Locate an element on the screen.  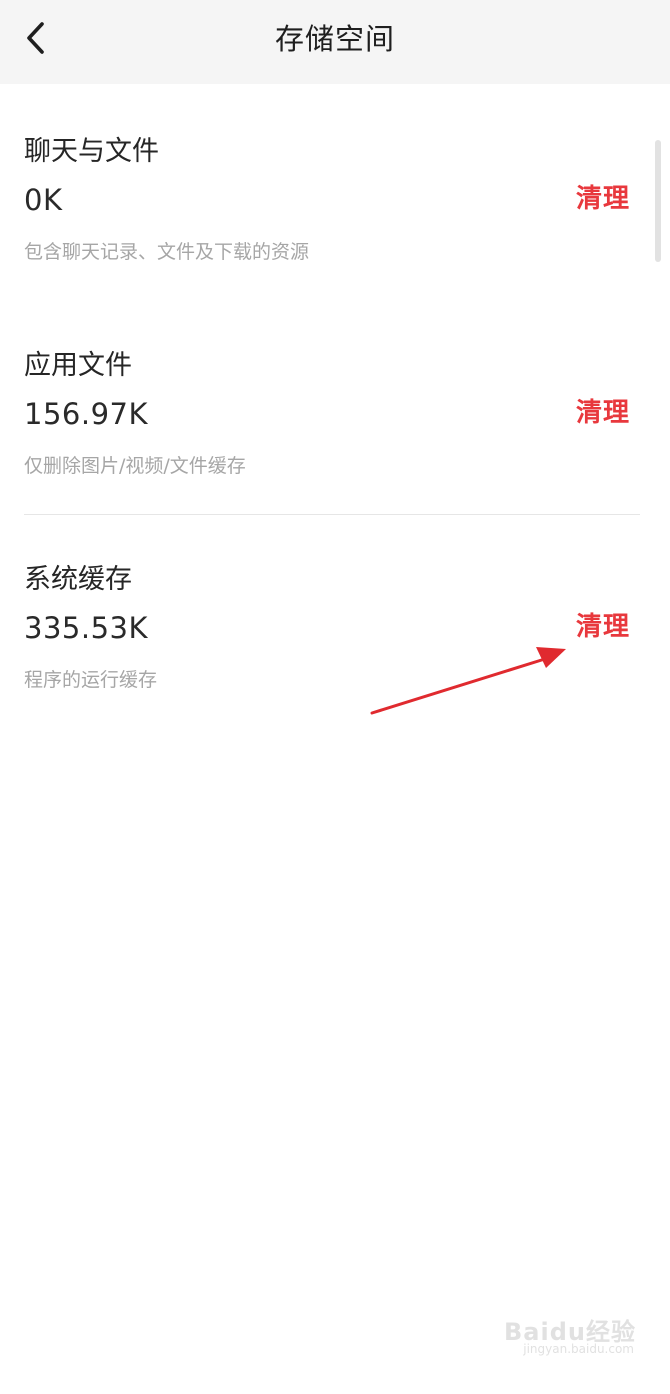
page-title: 存储空间 is located at coordinates (334, 39).